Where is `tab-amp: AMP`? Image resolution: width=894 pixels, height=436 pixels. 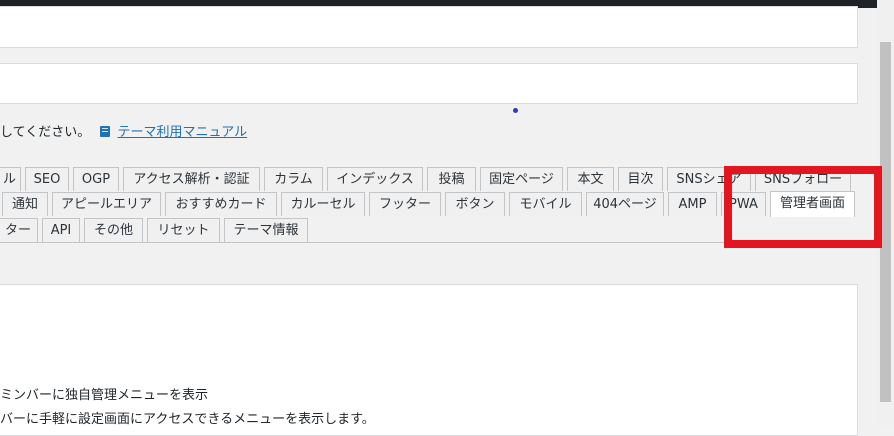 tab-amp: AMP is located at coordinates (692, 204).